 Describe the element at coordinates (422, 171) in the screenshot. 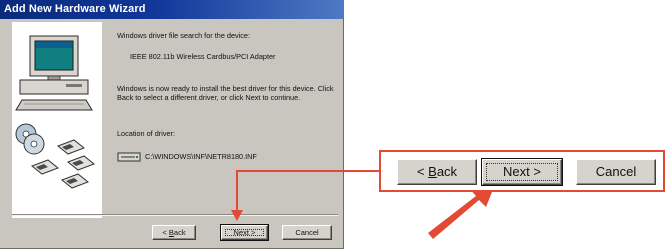

I see `zoom-back-prefix: <` at that location.